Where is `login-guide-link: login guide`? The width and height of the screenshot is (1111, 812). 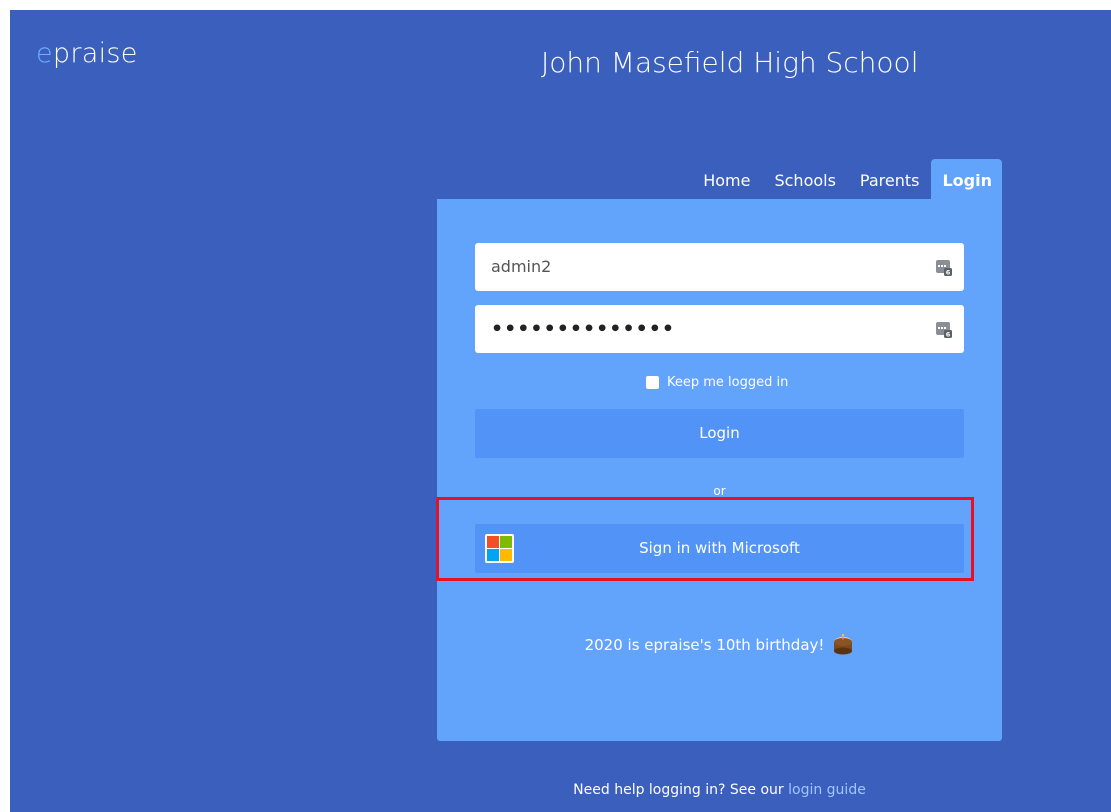
login-guide-link: login guide is located at coordinates (827, 790).